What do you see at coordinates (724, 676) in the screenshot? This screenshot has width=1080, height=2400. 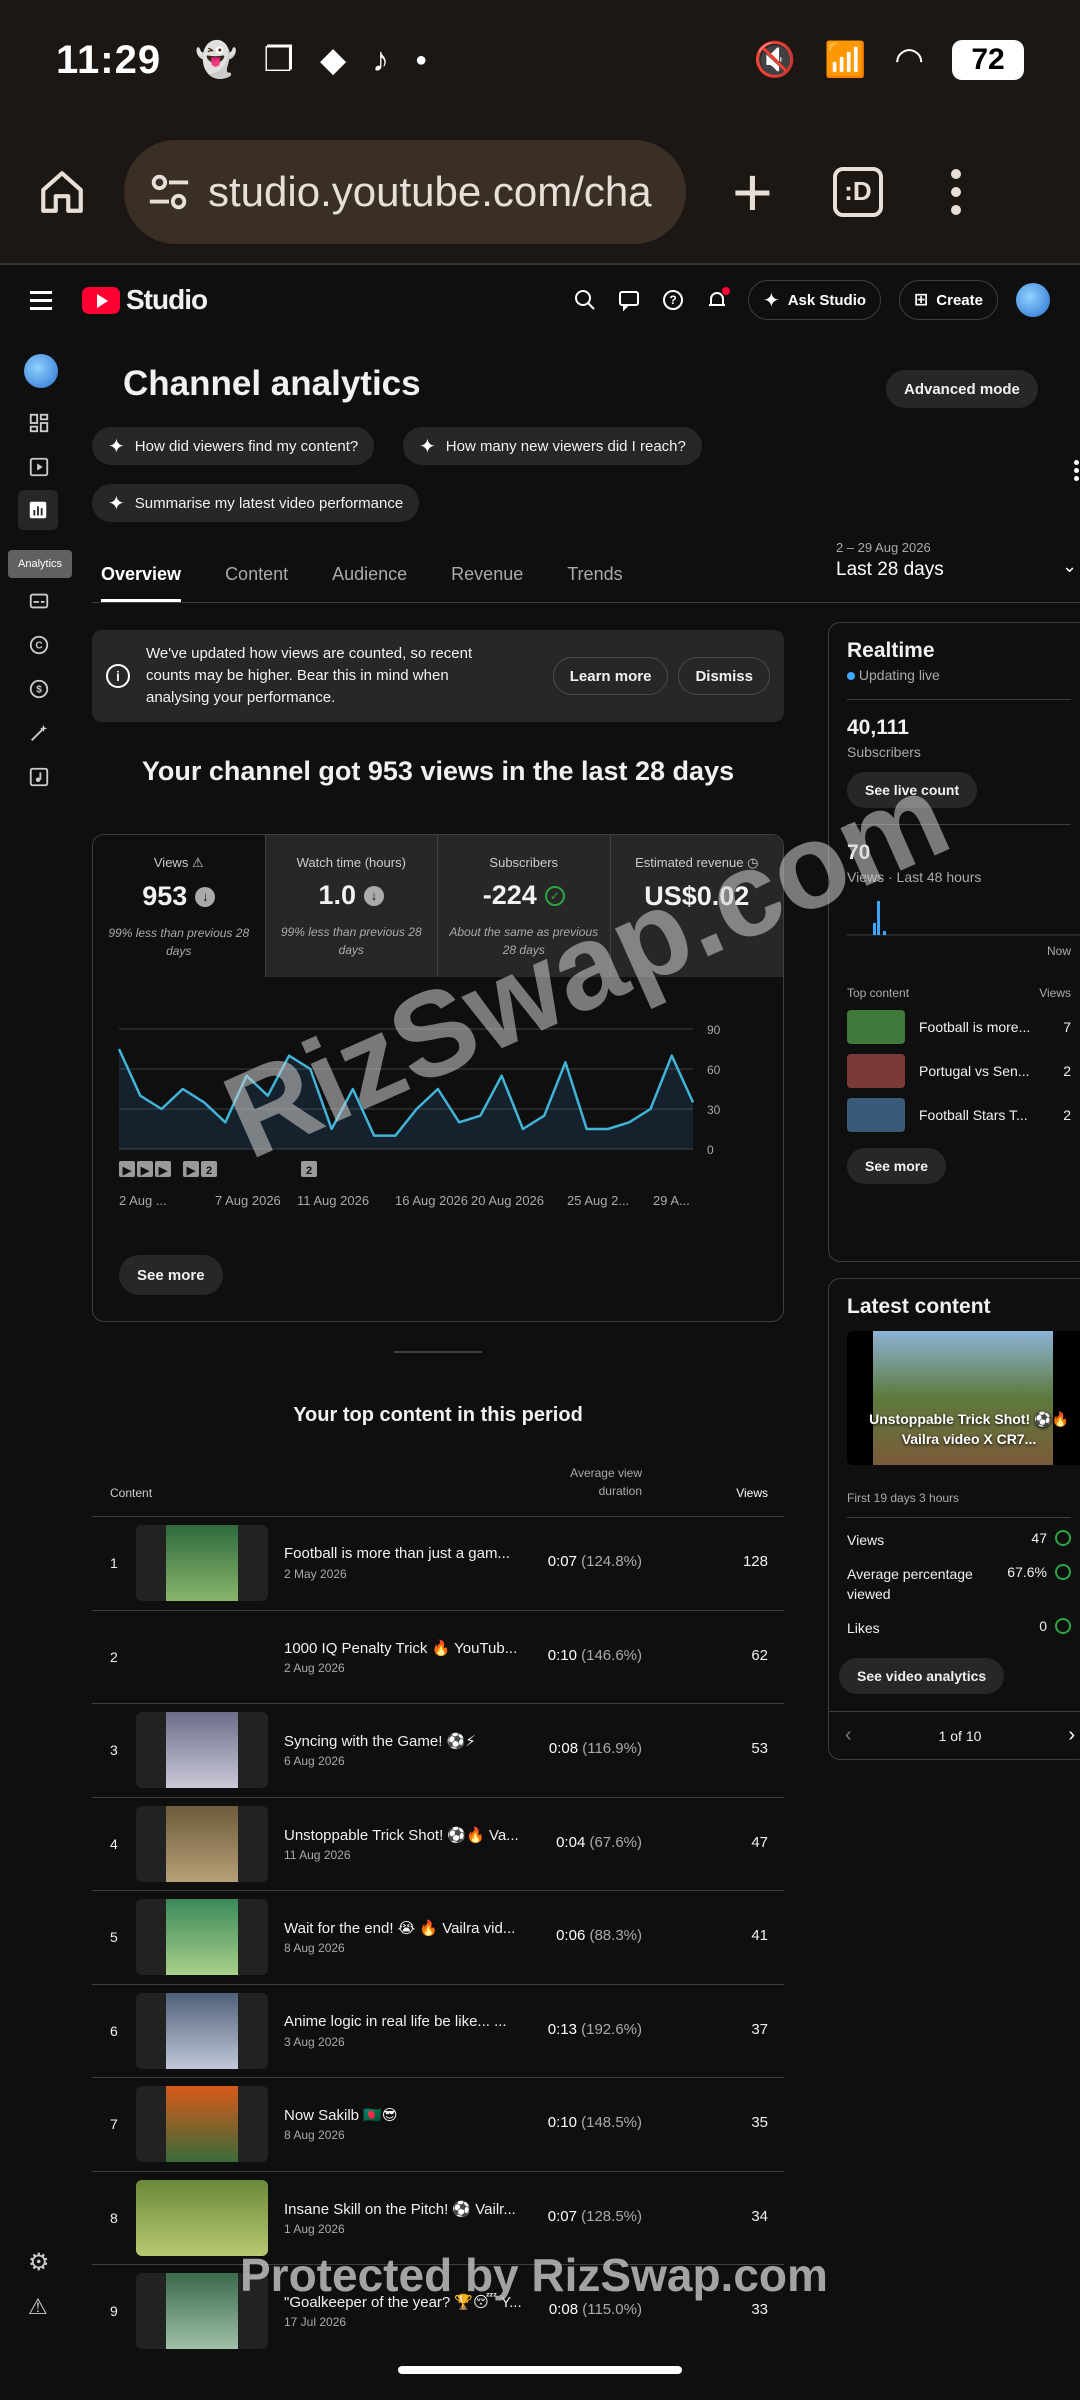 I see `dismiss-button: Dismiss` at bounding box center [724, 676].